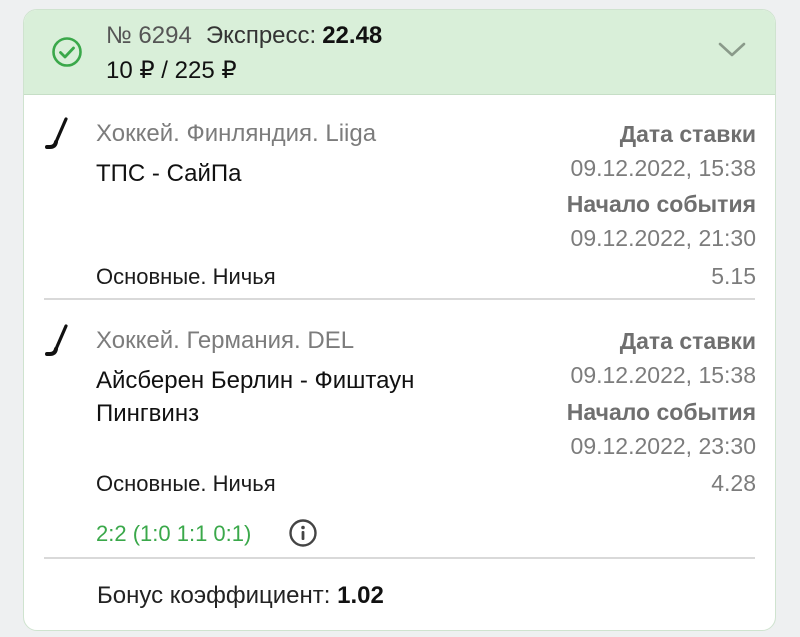  Describe the element at coordinates (663, 446) in the screenshot. I see `start-date: 09.12.2022, 23:30` at that location.